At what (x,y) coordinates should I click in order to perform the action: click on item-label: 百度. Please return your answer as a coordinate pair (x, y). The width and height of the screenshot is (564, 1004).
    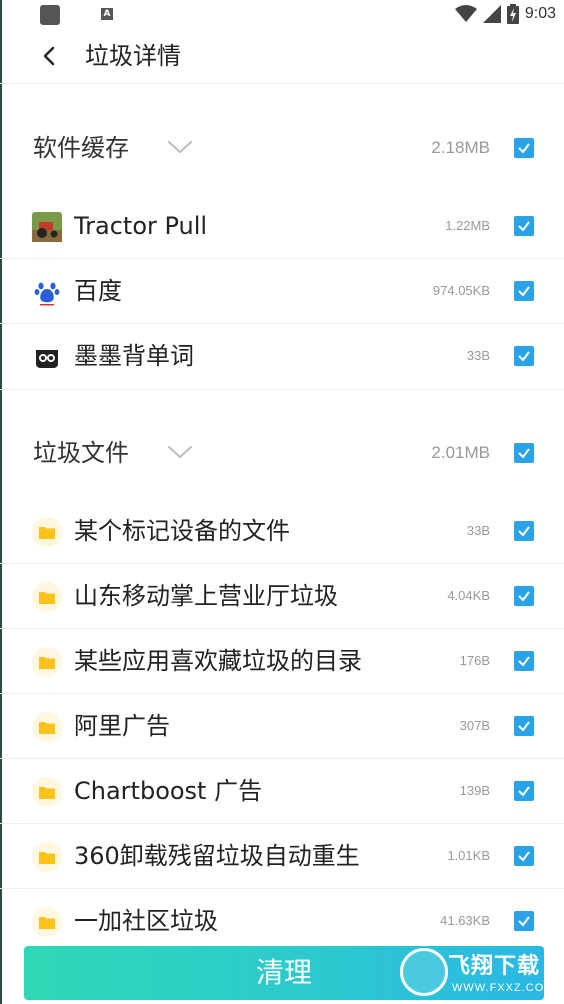
    Looking at the image, I should click on (98, 291).